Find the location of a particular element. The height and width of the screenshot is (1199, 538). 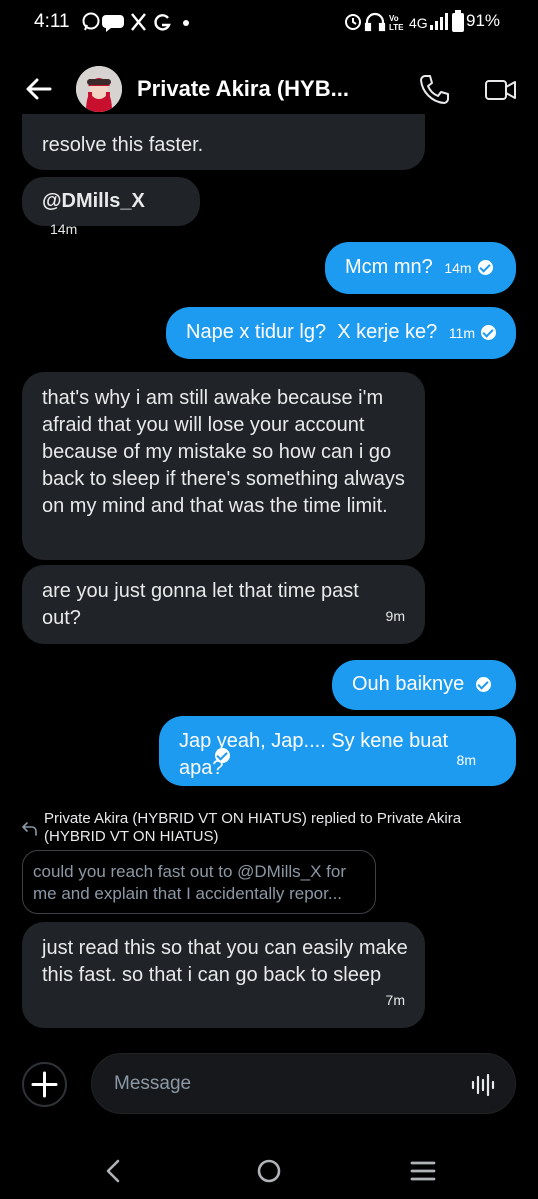

voice-message-button is located at coordinates (483, 1085).